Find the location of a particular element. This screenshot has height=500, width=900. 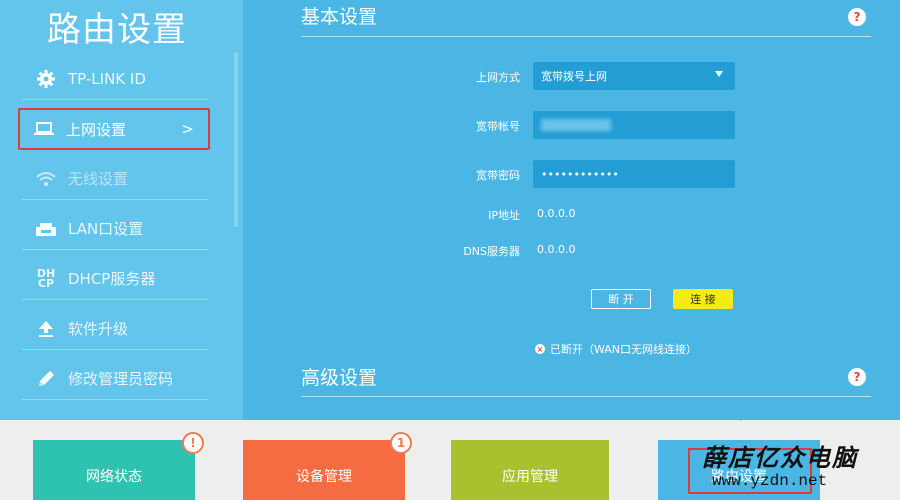

sidebar-scrollbar is located at coordinates (236, 139).